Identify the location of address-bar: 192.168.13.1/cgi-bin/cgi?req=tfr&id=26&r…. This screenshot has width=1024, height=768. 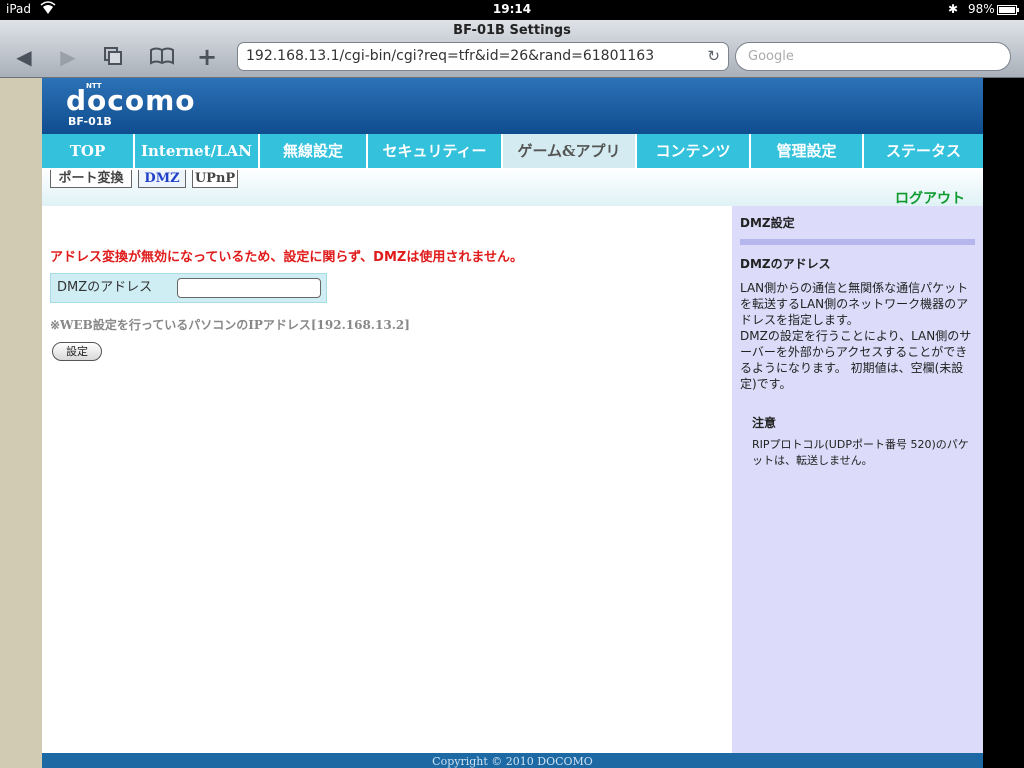
(483, 56).